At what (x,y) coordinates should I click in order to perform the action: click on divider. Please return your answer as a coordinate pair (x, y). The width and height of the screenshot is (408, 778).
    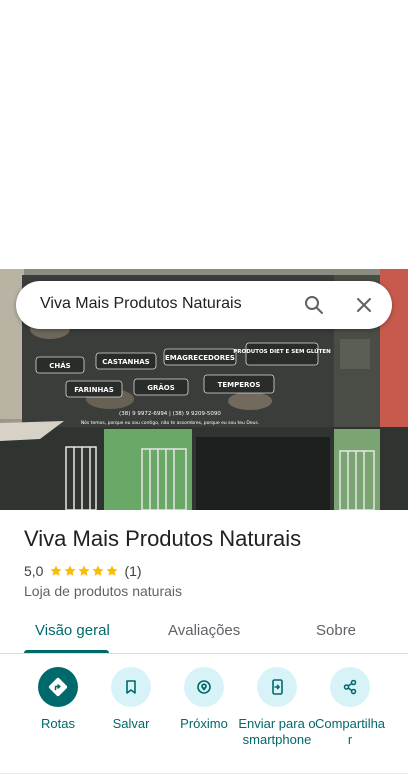
    Looking at the image, I should click on (204, 773).